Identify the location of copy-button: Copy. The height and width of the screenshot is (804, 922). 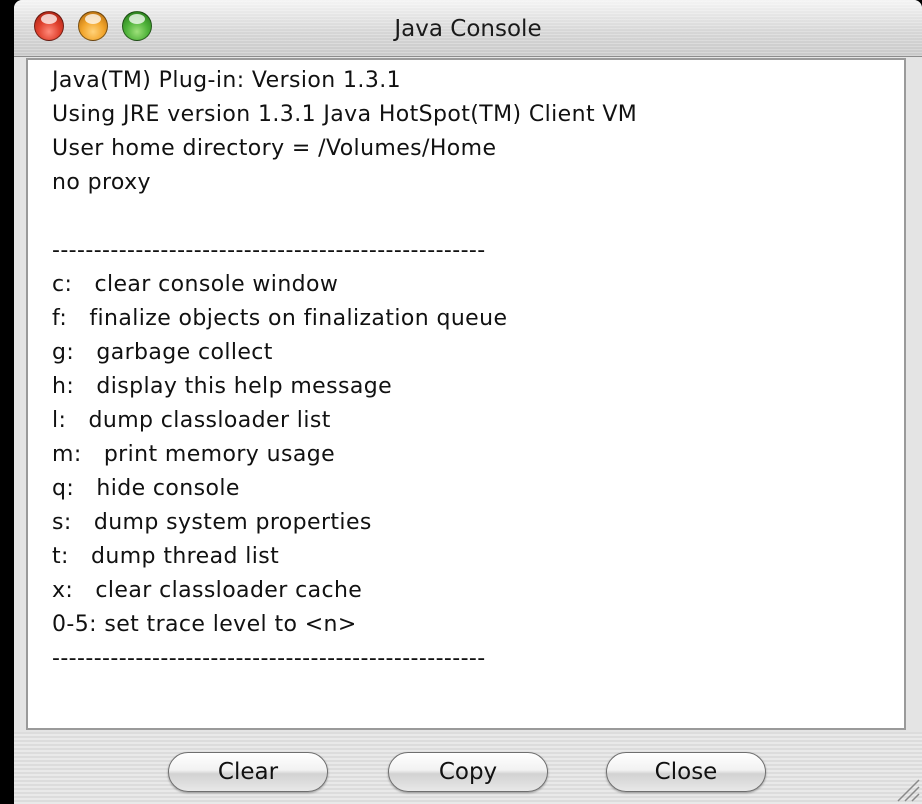
(468, 772).